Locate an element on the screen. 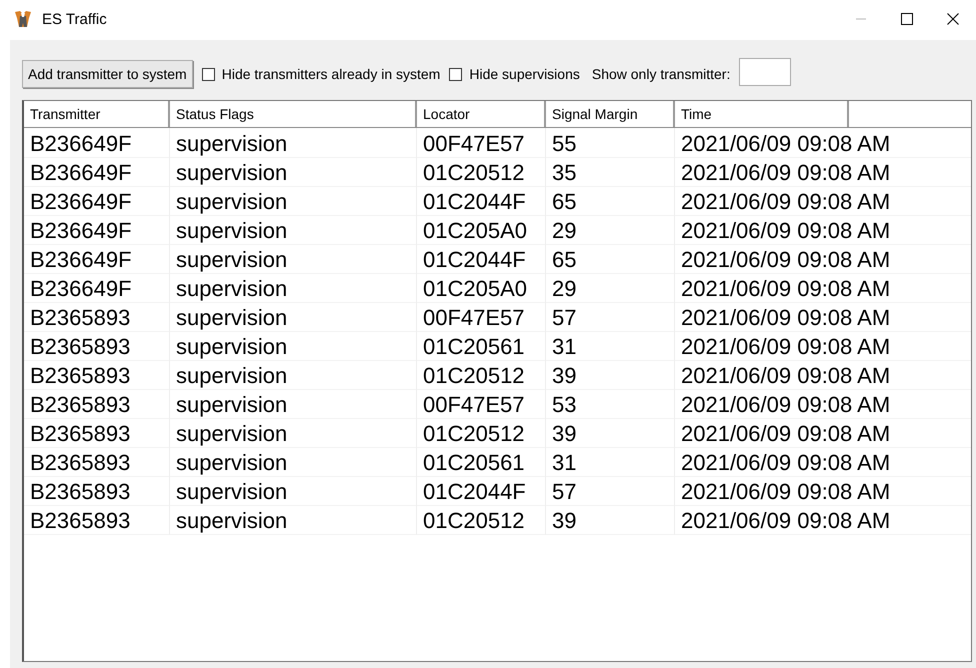 This screenshot has height=668, width=976. app-icon is located at coordinates (23, 19).